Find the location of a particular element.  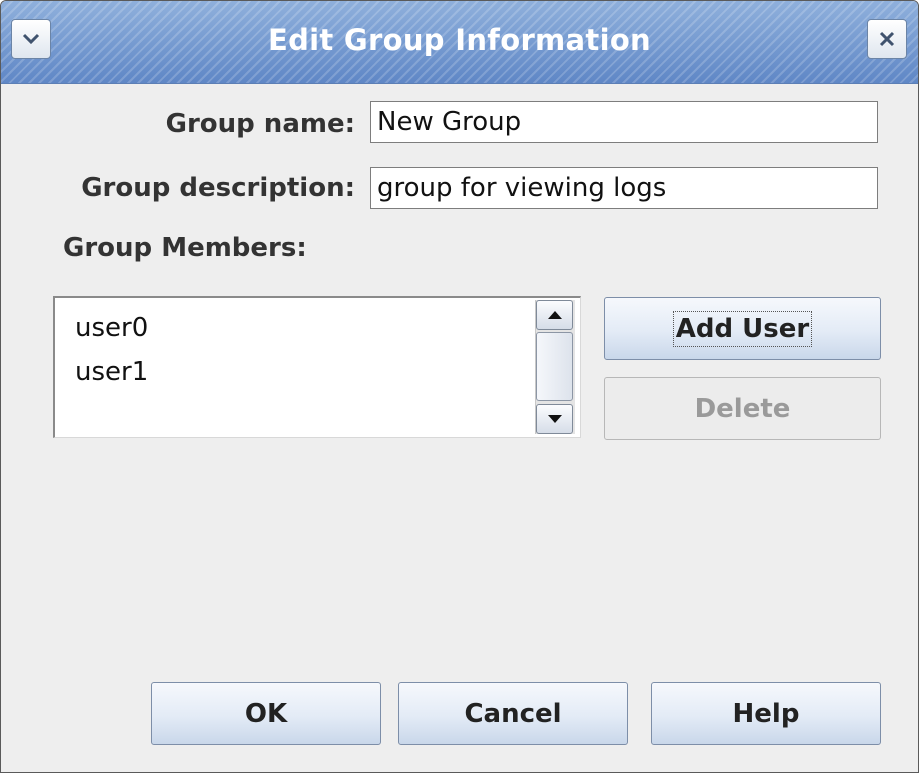

close-icon is located at coordinates (887, 39).